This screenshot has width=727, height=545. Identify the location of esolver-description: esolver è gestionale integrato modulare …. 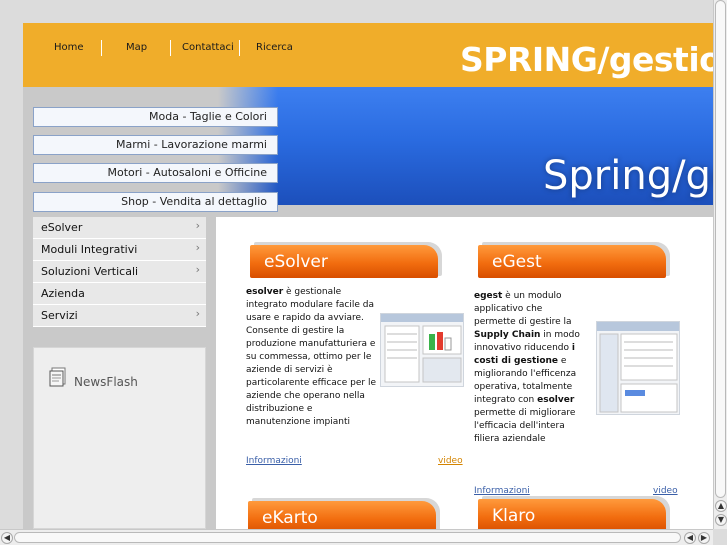
(312, 357).